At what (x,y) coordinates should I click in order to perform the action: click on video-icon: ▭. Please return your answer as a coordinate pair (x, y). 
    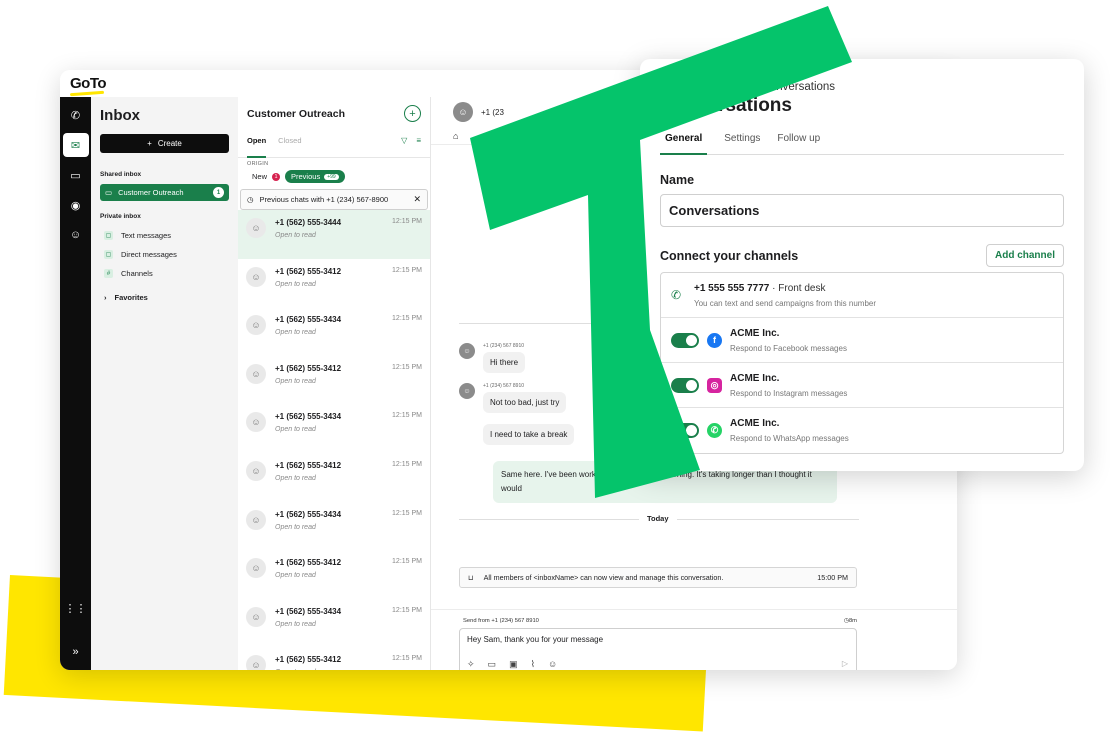
    Looking at the image, I should click on (76, 175).